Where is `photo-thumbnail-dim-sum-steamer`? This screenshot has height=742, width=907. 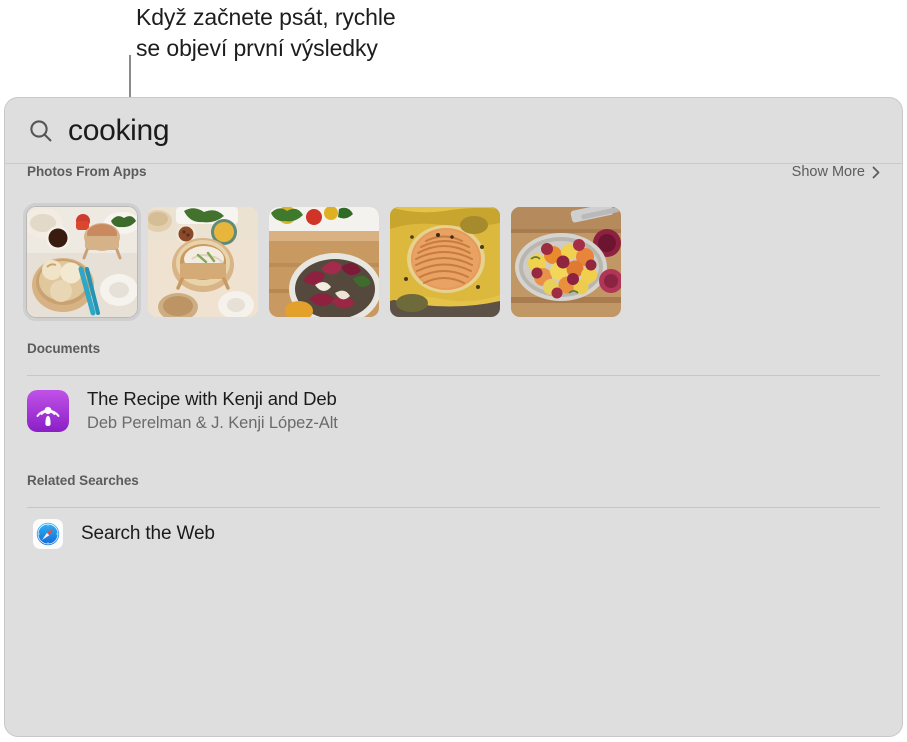 photo-thumbnail-dim-sum-steamer is located at coordinates (82, 262).